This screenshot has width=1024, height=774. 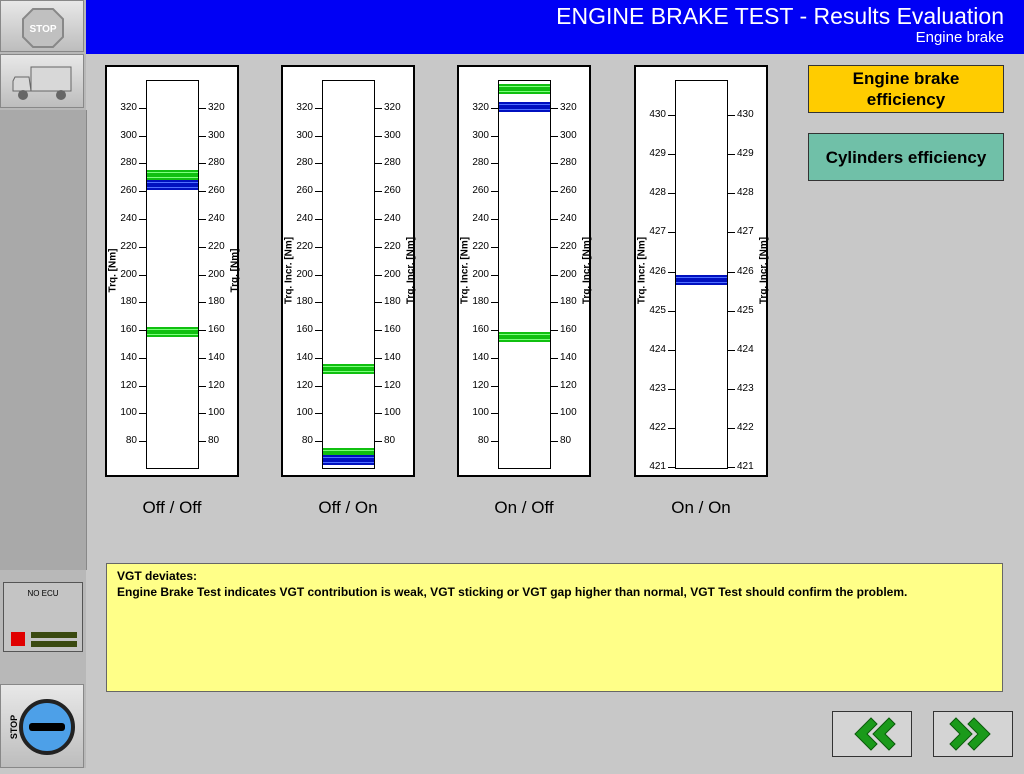 I want to click on tick-label-left: 427, so click(x=657, y=232).